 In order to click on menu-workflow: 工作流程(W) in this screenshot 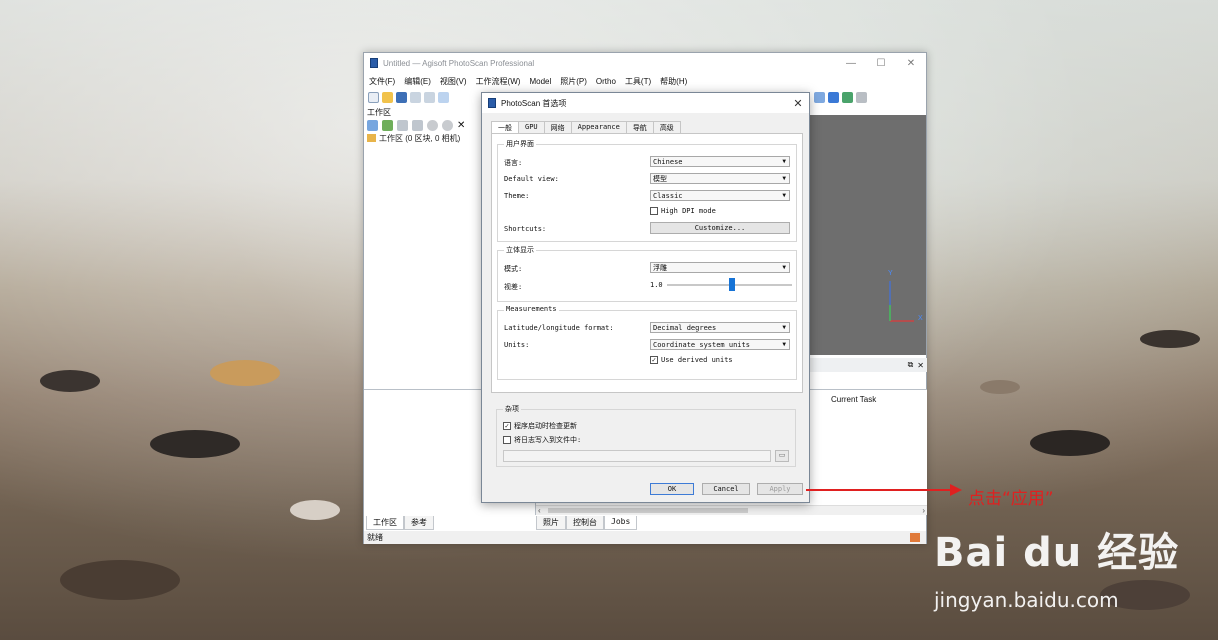, I will do `click(498, 81)`.